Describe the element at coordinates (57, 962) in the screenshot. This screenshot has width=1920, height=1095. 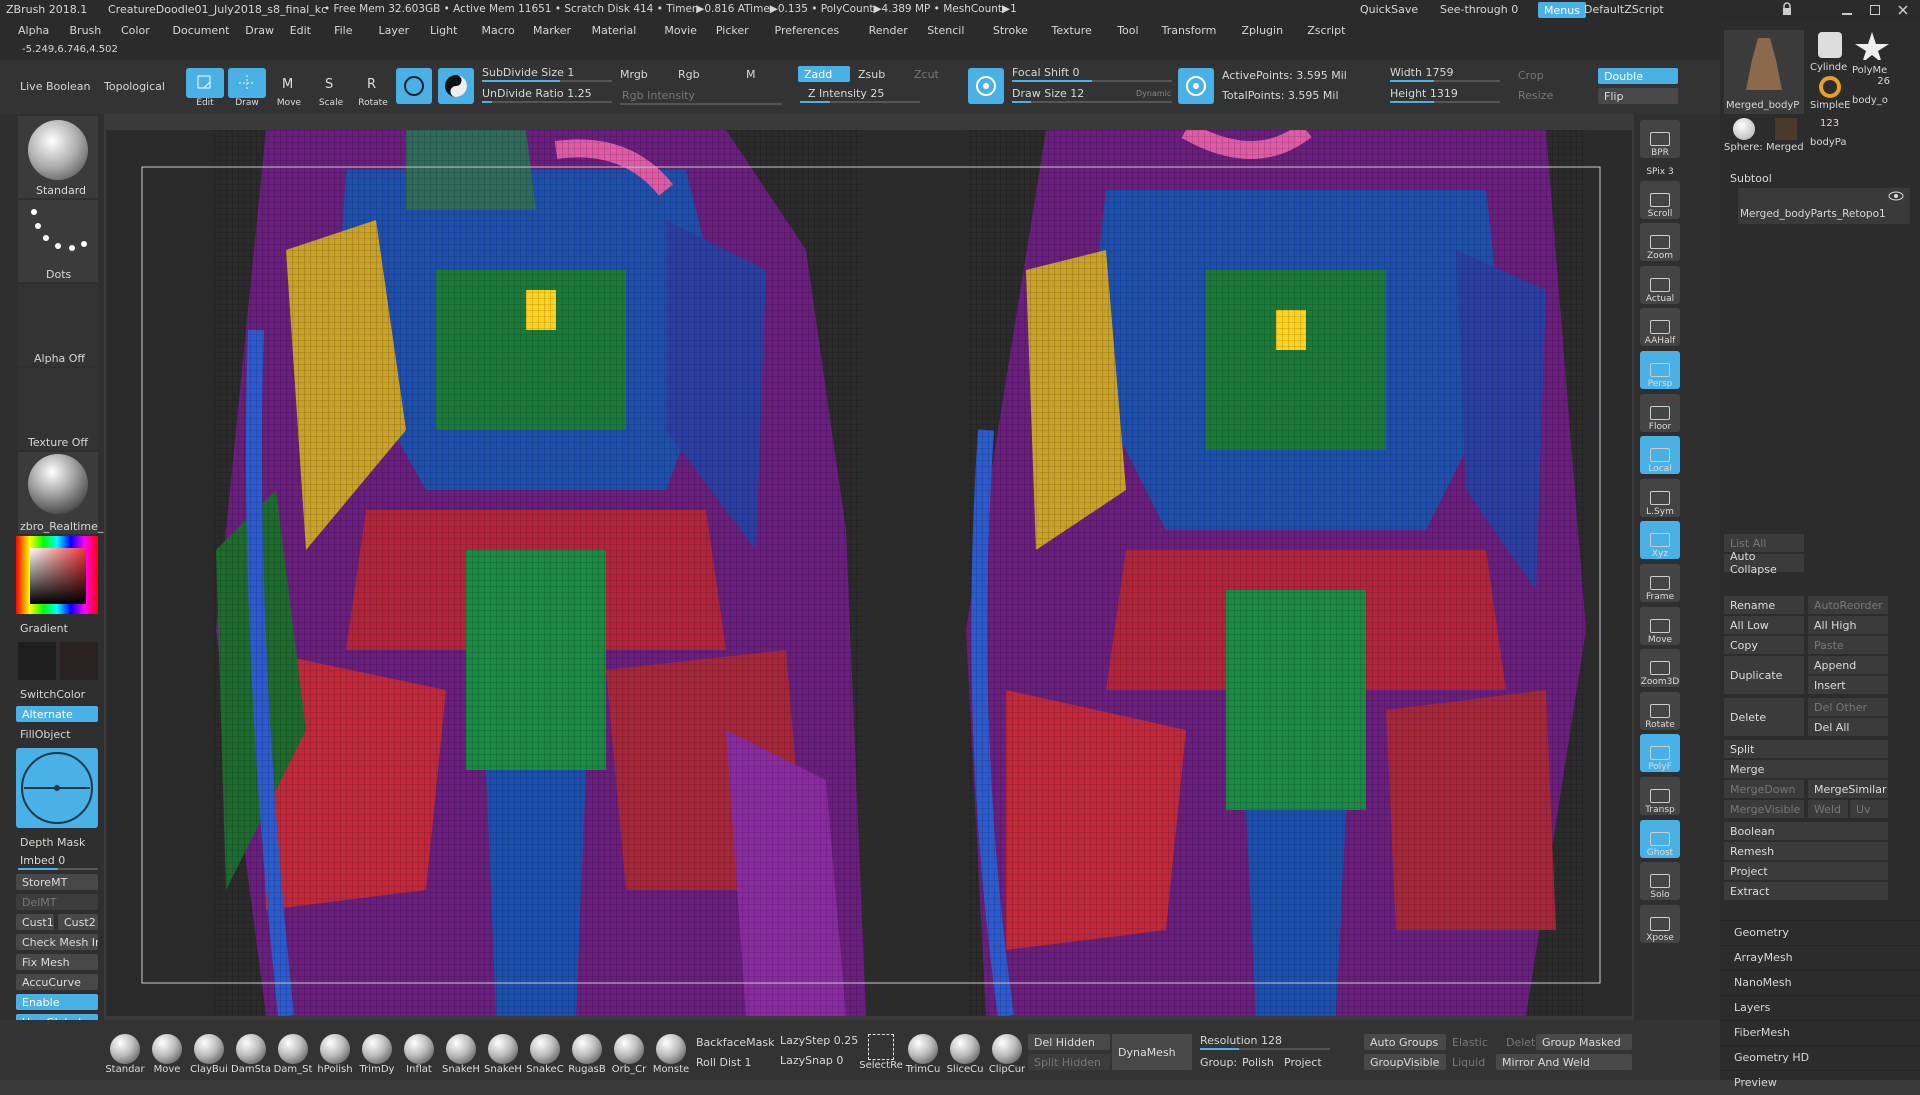
I see `fix-mesh-button: Fix Mesh` at that location.